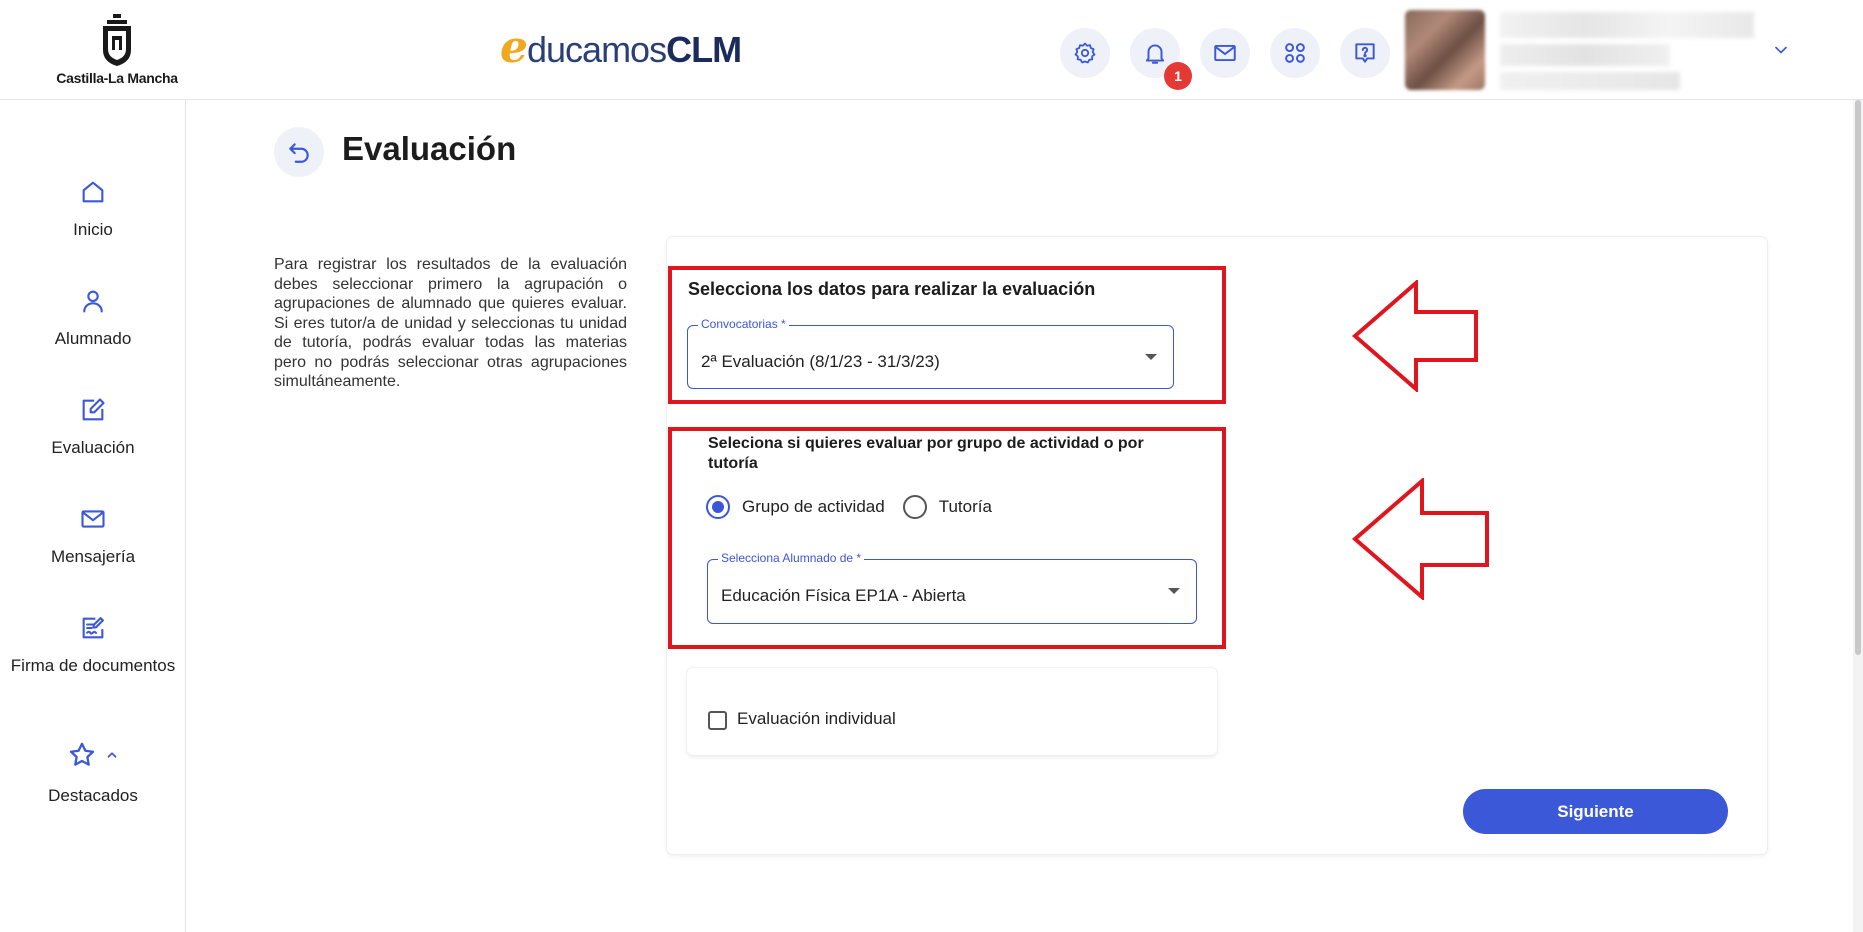 The width and height of the screenshot is (1863, 932). What do you see at coordinates (93, 209) in the screenshot?
I see `sidebar-item-inicio: Inicio` at bounding box center [93, 209].